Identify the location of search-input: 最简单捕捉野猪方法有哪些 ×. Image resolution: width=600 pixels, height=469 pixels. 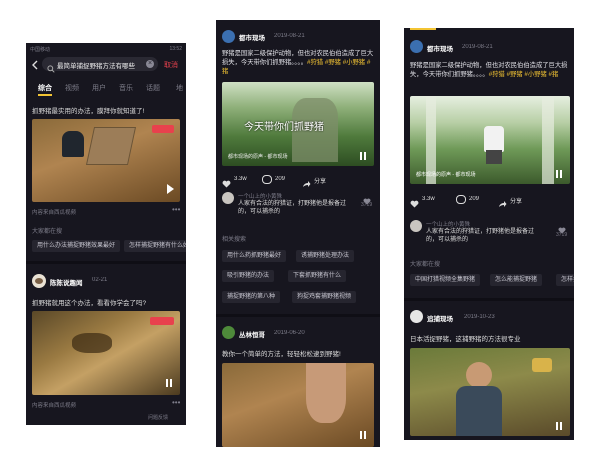
(100, 65).